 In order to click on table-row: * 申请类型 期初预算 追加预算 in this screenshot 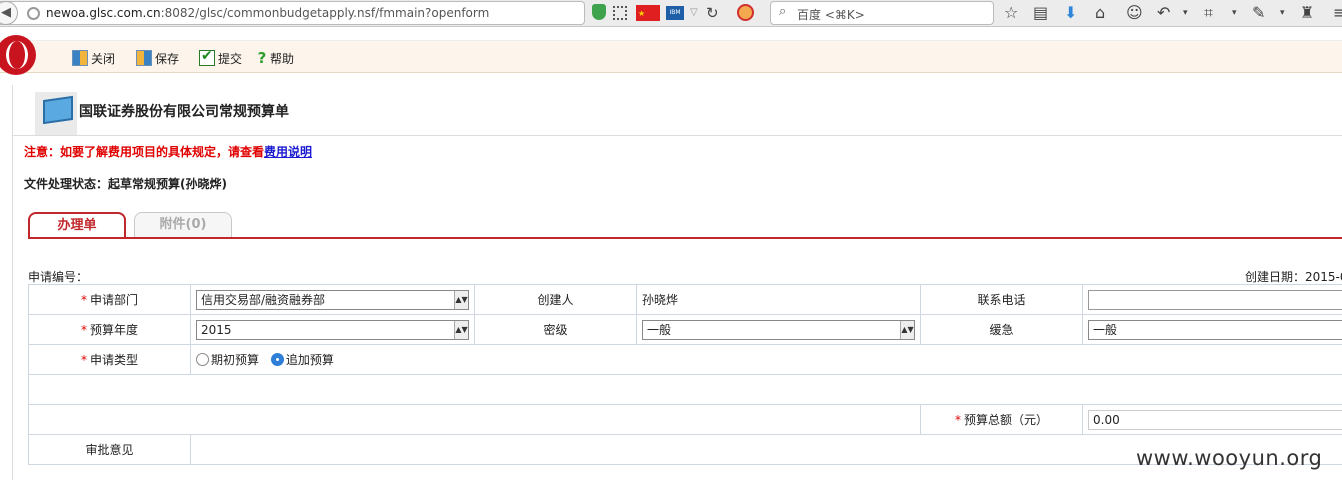, I will do `click(685, 359)`.